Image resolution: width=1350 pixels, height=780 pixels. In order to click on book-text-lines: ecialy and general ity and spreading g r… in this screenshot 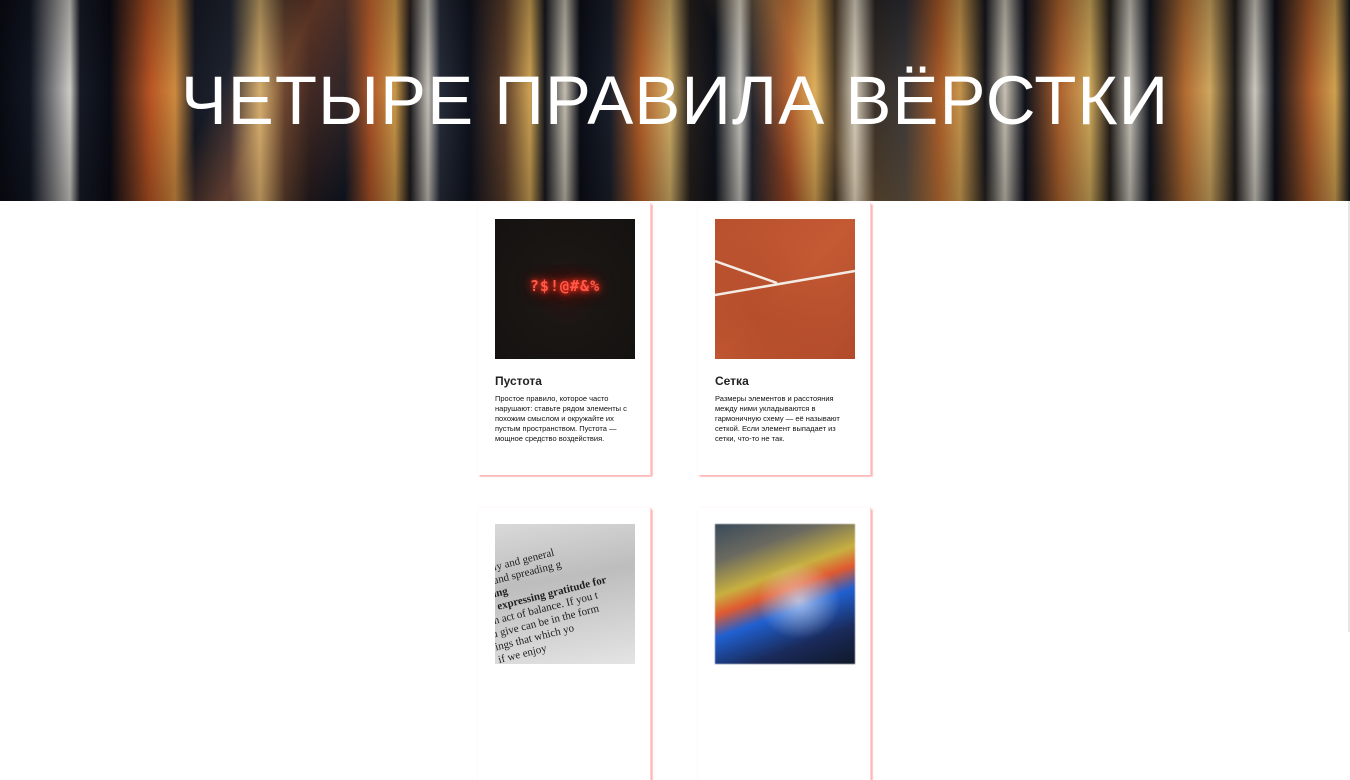, I will do `click(565, 594)`.